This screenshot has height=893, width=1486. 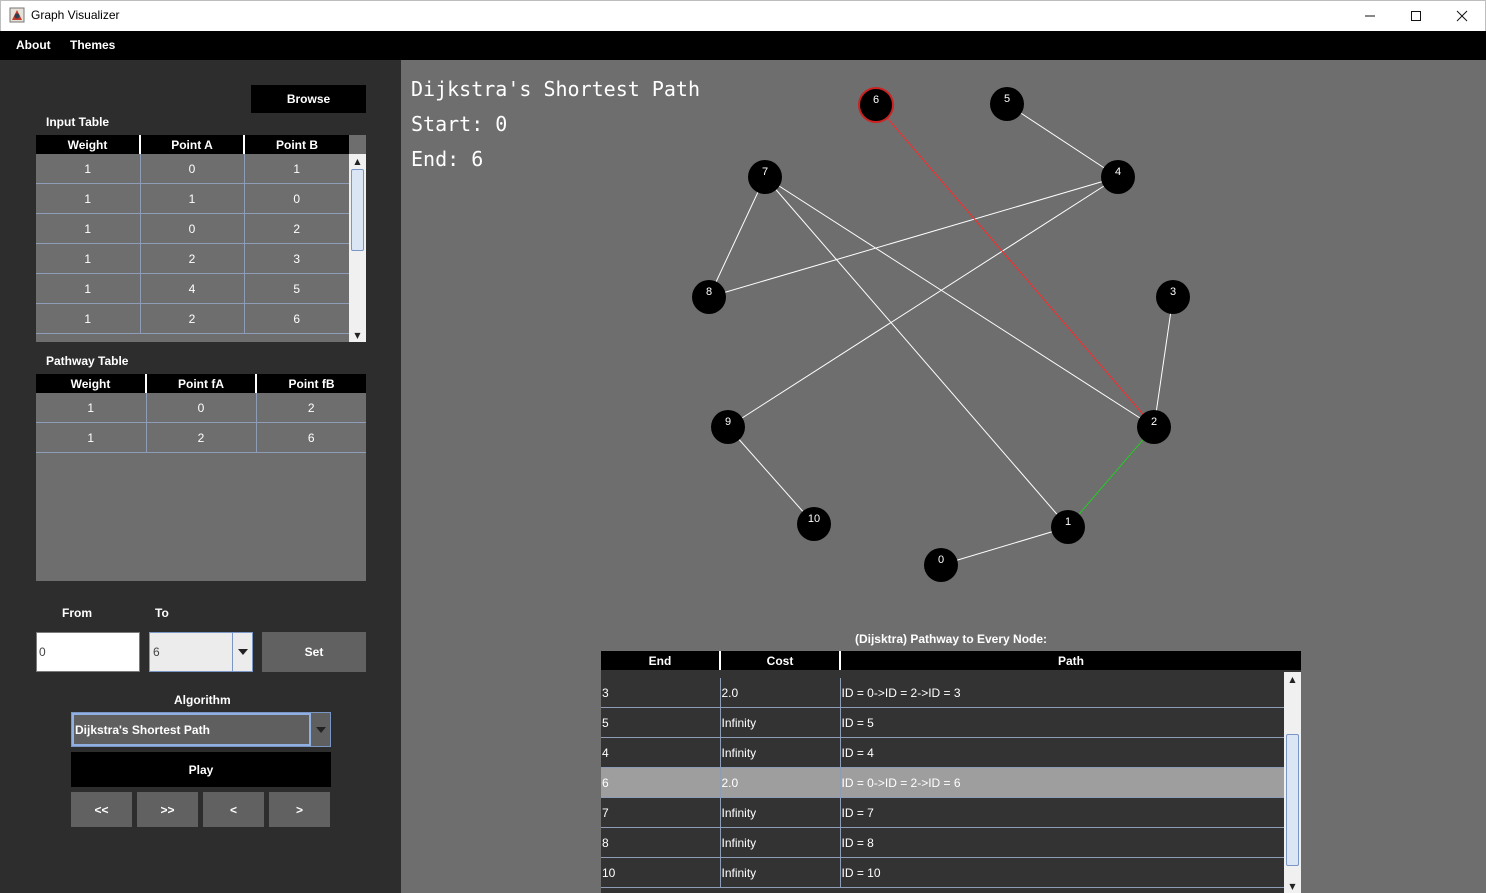 I want to click on table-row: 5 Infinity ID = 5, so click(x=942, y=722).